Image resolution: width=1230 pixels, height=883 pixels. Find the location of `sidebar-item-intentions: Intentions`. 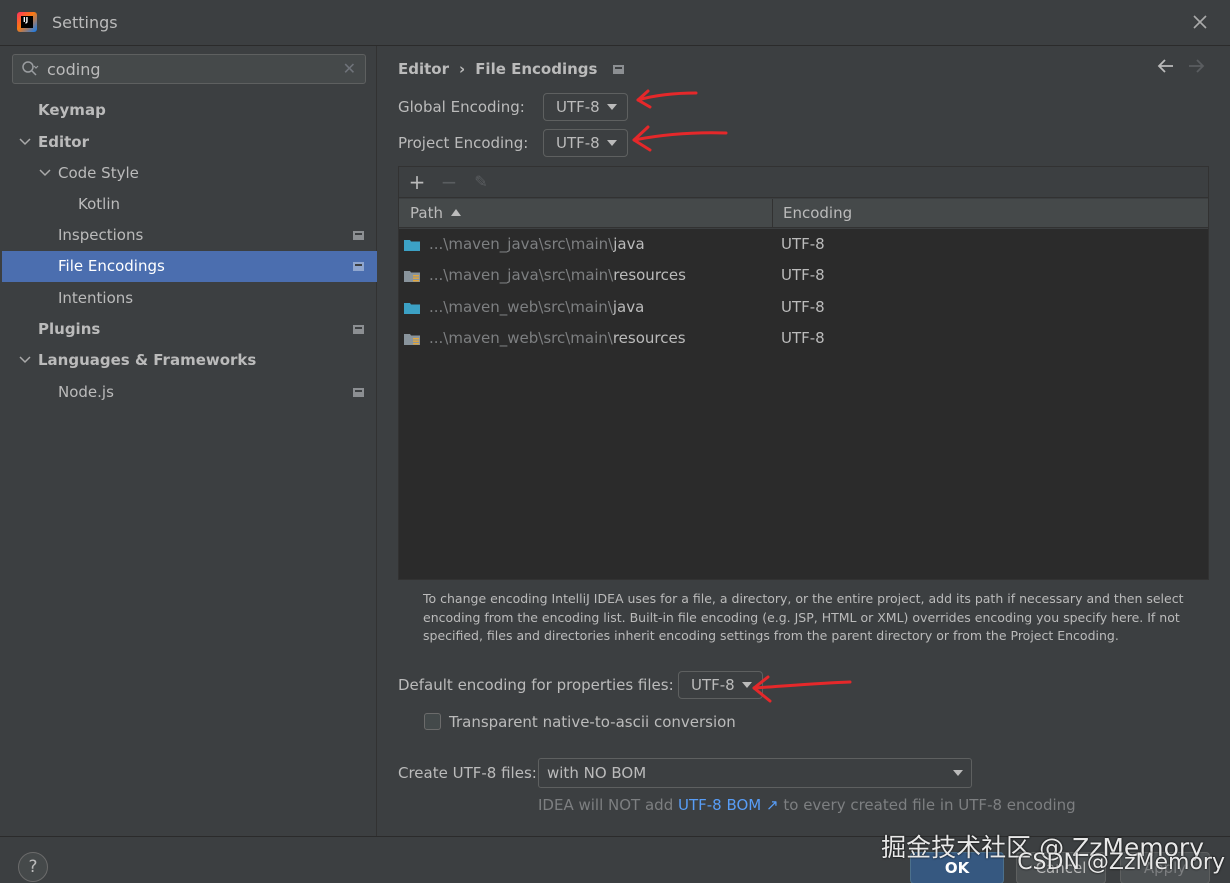

sidebar-item-intentions: Intentions is located at coordinates (188, 298).